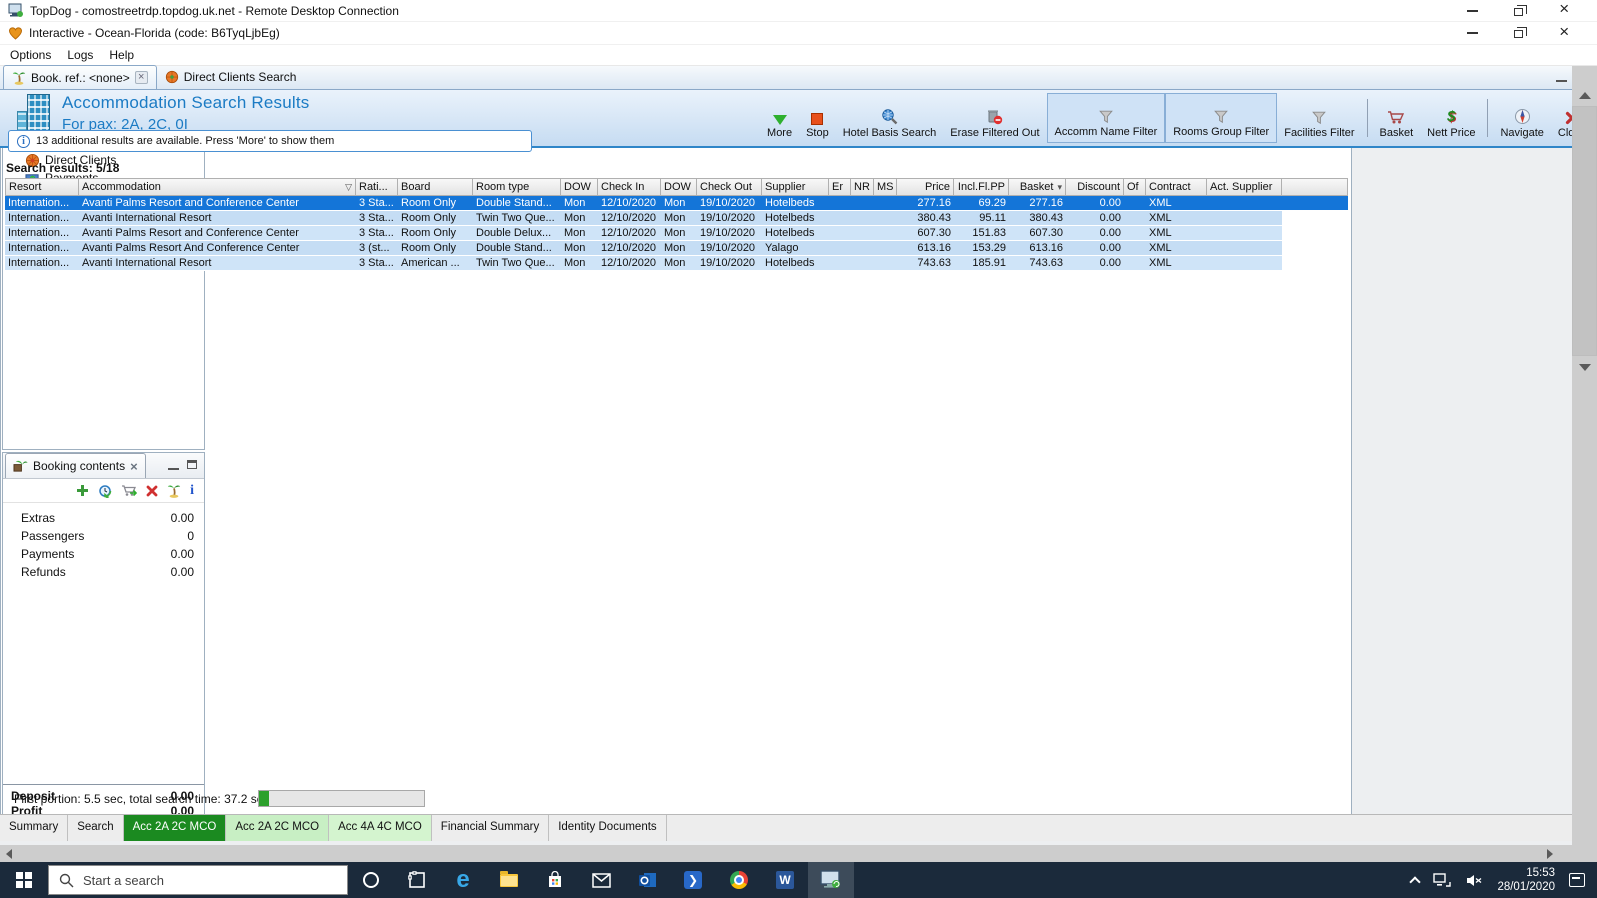  I want to click on column-header: Room type, so click(517, 187).